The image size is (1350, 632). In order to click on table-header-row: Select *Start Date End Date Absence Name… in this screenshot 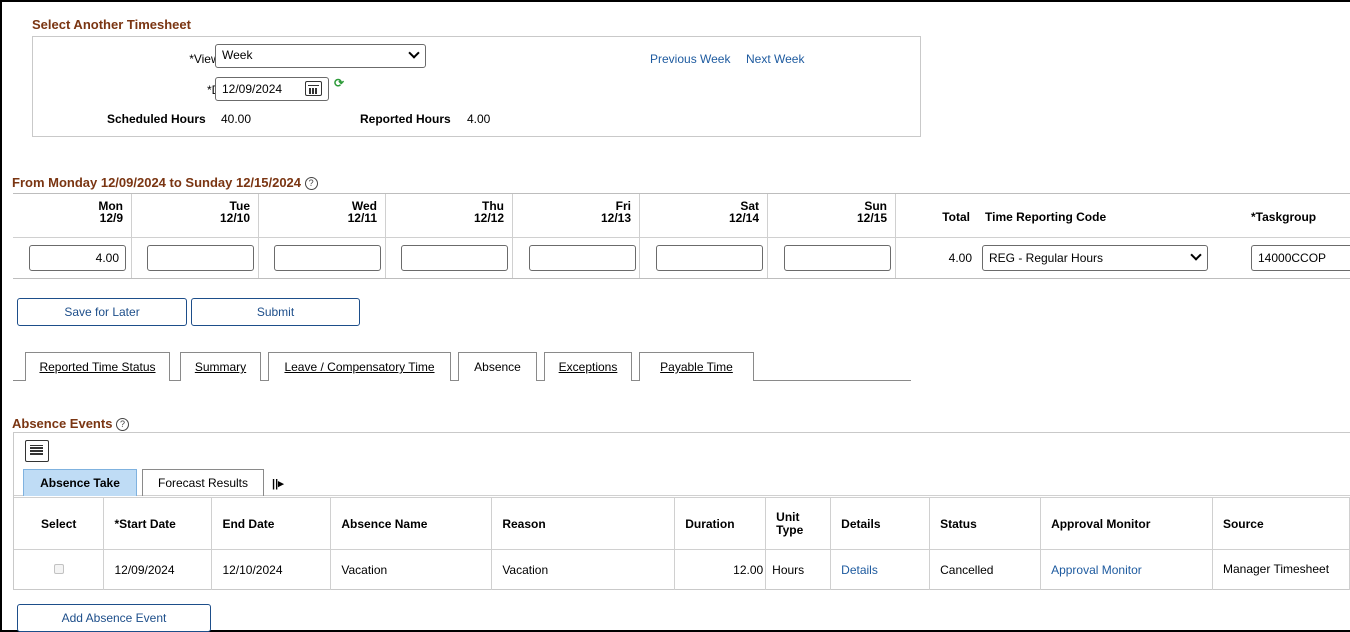, I will do `click(682, 523)`.